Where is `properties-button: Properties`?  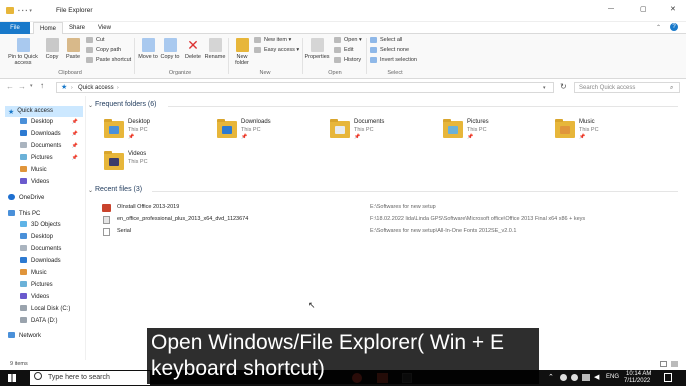 properties-button: Properties is located at coordinates (317, 49).